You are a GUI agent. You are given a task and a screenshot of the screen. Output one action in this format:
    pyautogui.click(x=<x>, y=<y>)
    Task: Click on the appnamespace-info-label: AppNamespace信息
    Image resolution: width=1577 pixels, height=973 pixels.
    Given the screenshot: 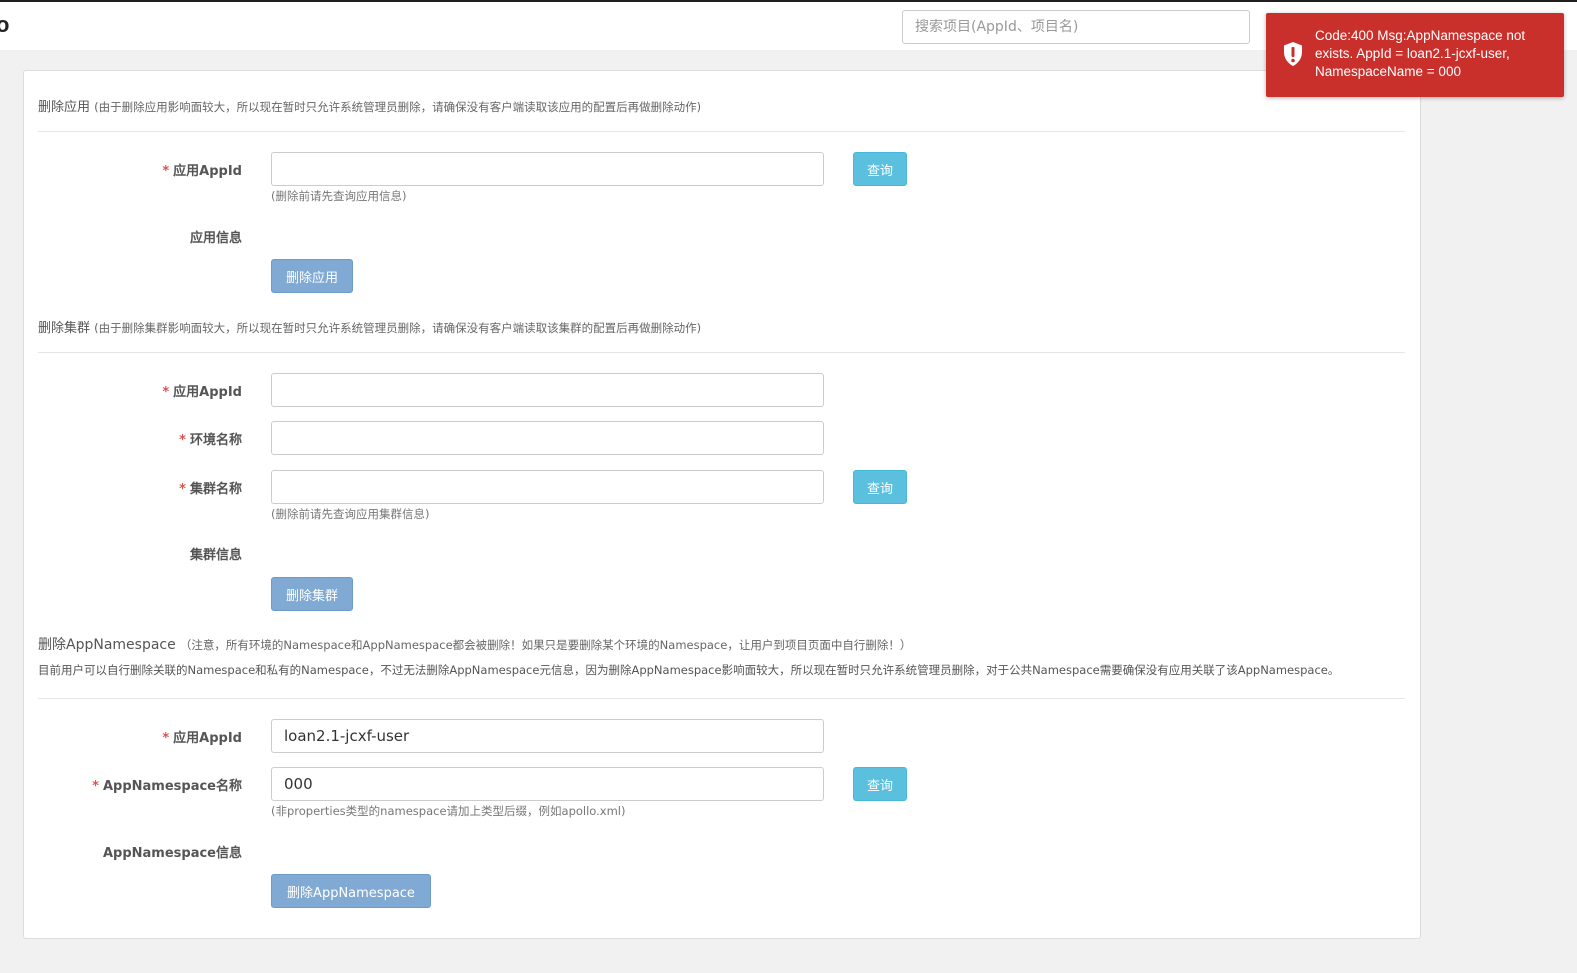 What is the action you would take?
    pyautogui.click(x=172, y=853)
    